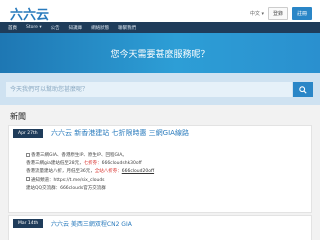 This screenshot has height=240, width=320. What do you see at coordinates (28, 223) in the screenshot?
I see `news-date-badge: Mar 14th` at bounding box center [28, 223].